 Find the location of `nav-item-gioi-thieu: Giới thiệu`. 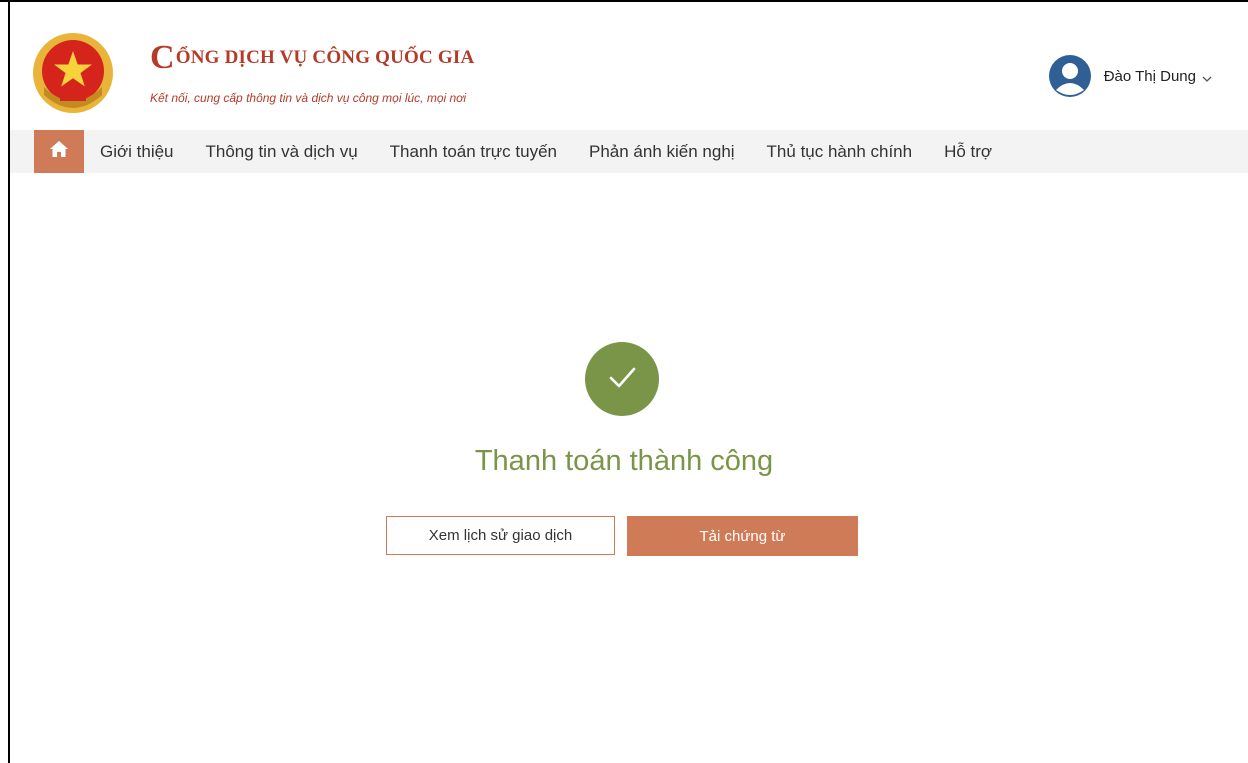

nav-item-gioi-thieu: Giới thiệu is located at coordinates (137, 152).